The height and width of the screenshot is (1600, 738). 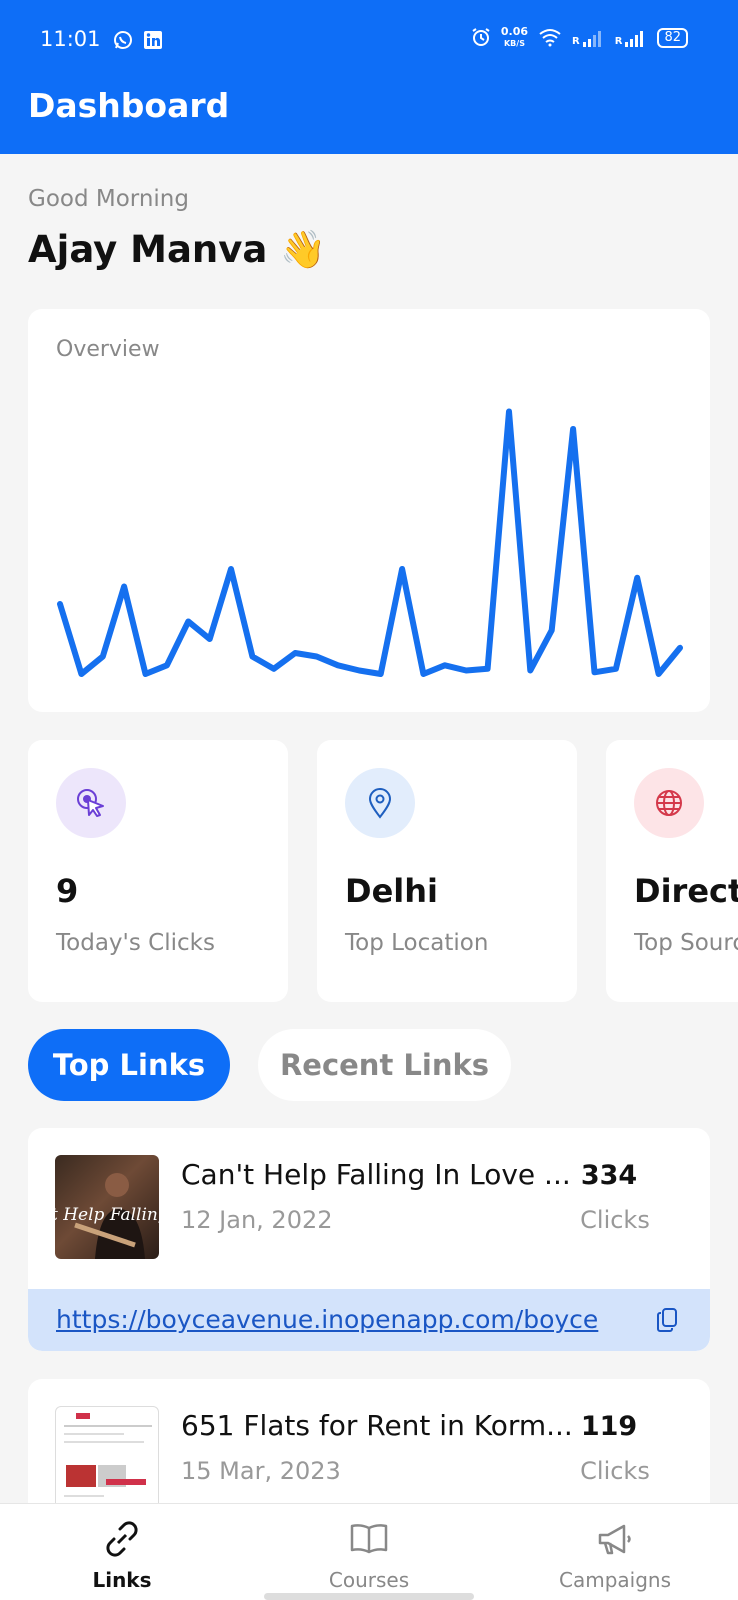 I want to click on notification-icons, so click(x=138, y=40).